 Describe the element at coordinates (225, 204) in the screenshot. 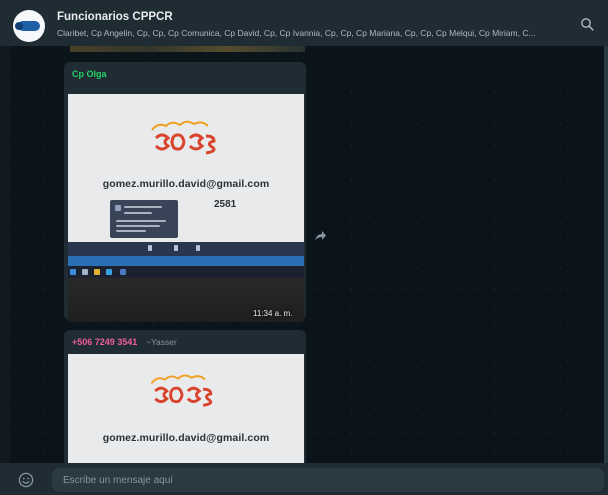

I see `image-number-text: 2581` at that location.